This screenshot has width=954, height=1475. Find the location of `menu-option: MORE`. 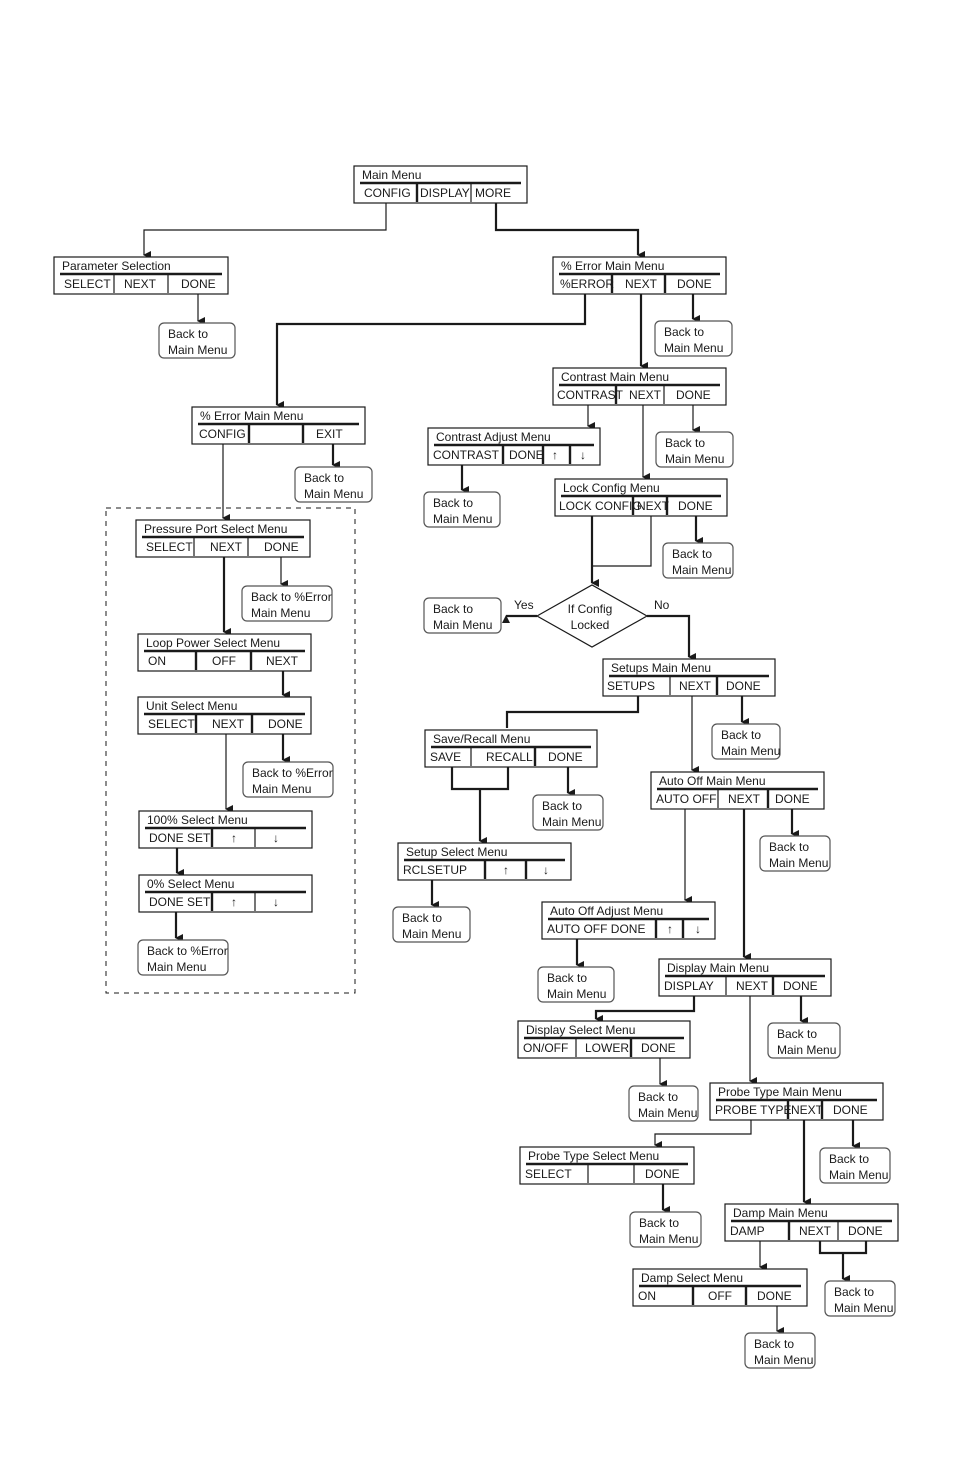

menu-option: MORE is located at coordinates (493, 193).